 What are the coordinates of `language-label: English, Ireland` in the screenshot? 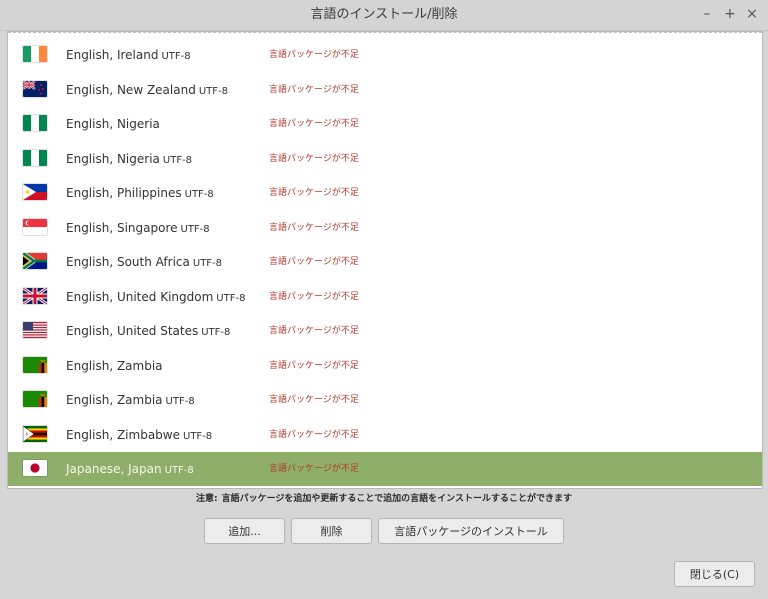 It's located at (112, 55).